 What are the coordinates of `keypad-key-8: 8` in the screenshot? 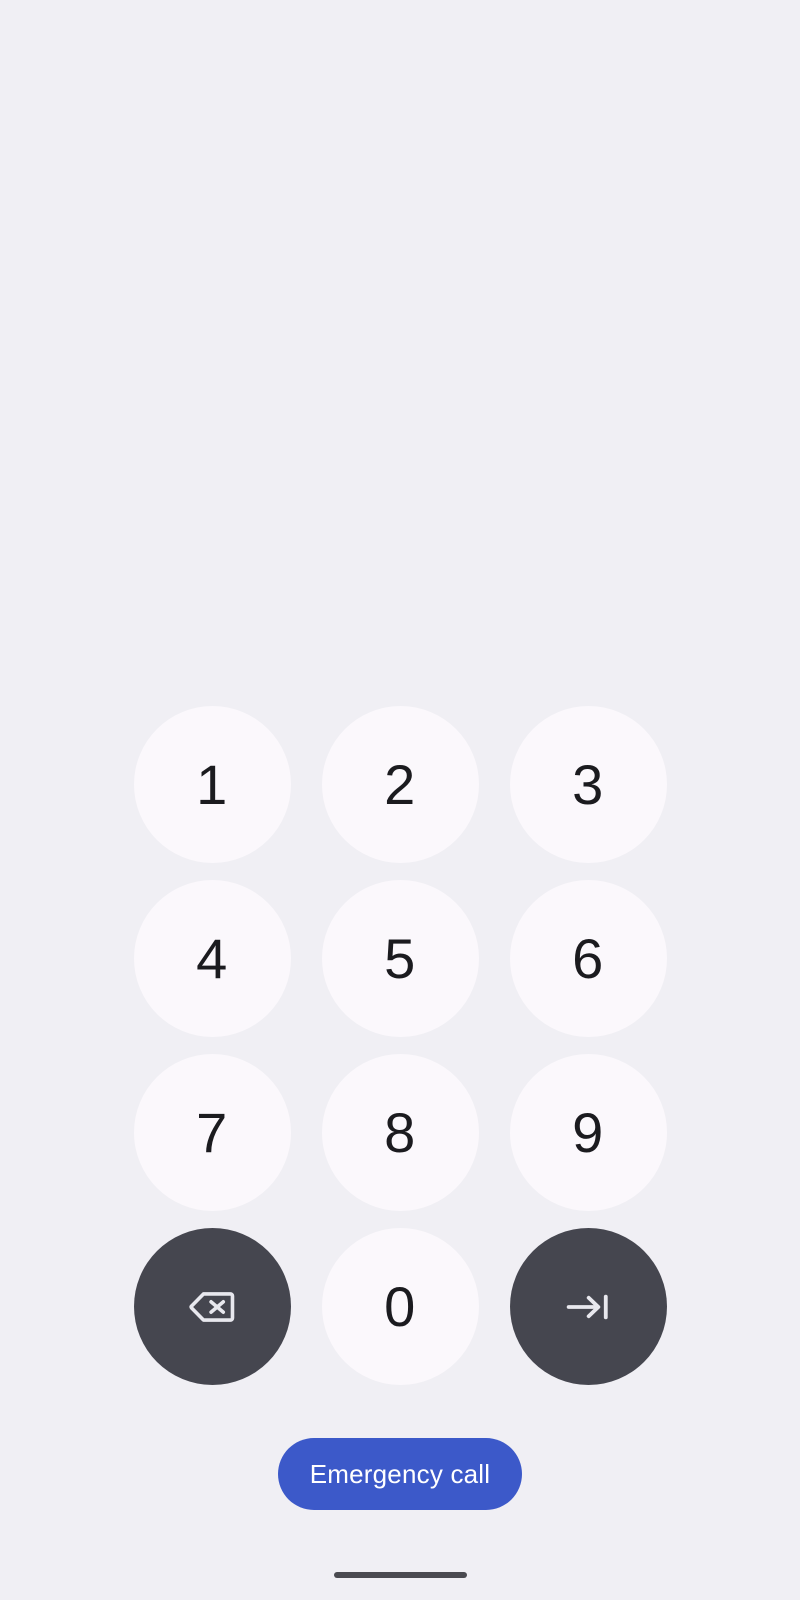 It's located at (400, 1132).